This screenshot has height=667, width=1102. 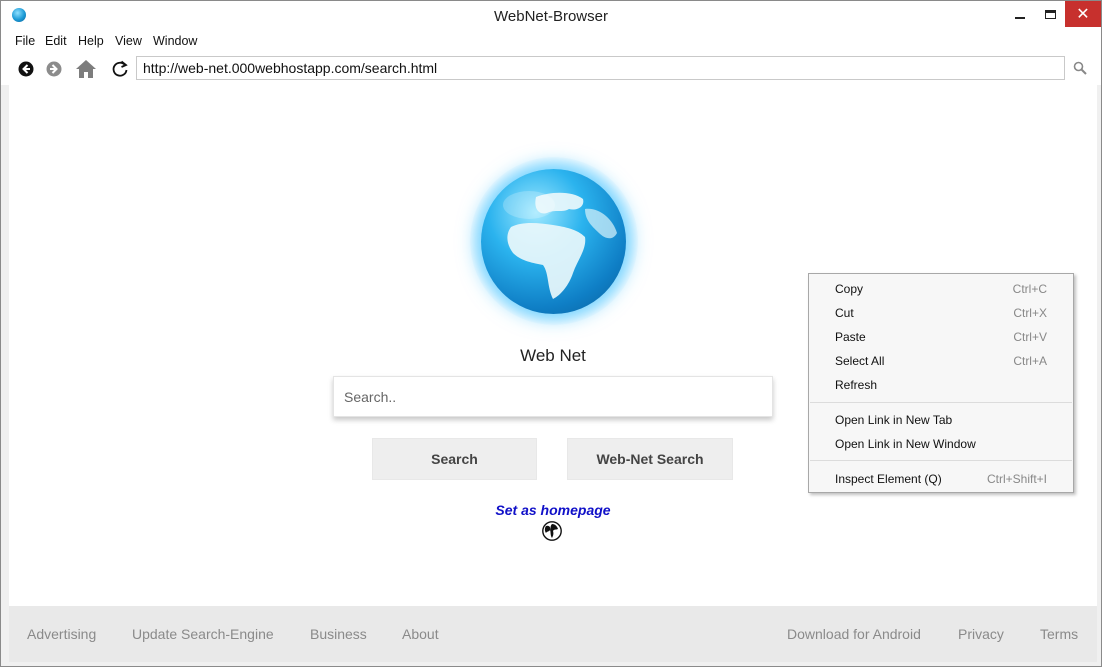 I want to click on window-title: WebNet-Browser, so click(x=551, y=16).